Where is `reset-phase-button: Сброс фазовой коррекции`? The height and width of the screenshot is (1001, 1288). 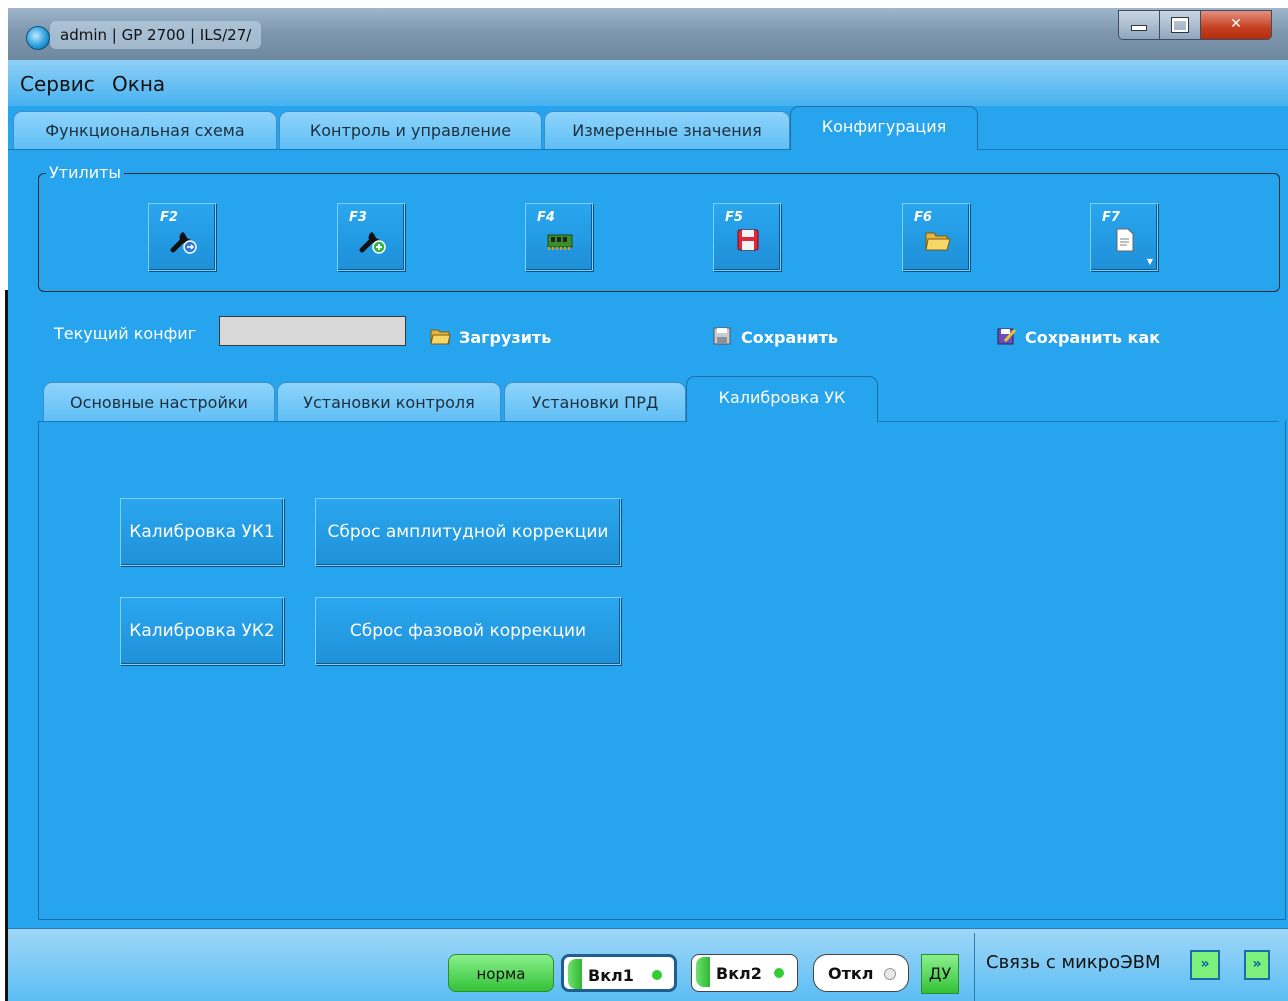
reset-phase-button: Сброс фазовой коррекции is located at coordinates (468, 631).